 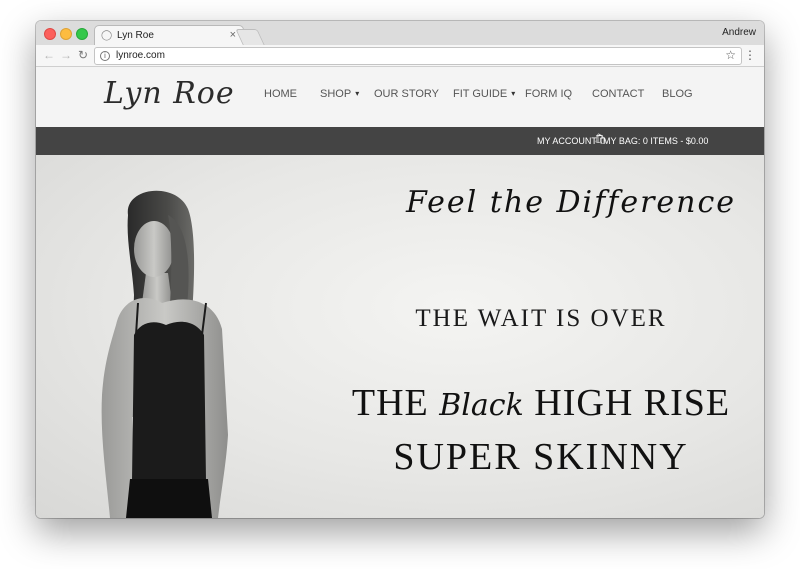 What do you see at coordinates (164, 354) in the screenshot?
I see `model-photo` at bounding box center [164, 354].